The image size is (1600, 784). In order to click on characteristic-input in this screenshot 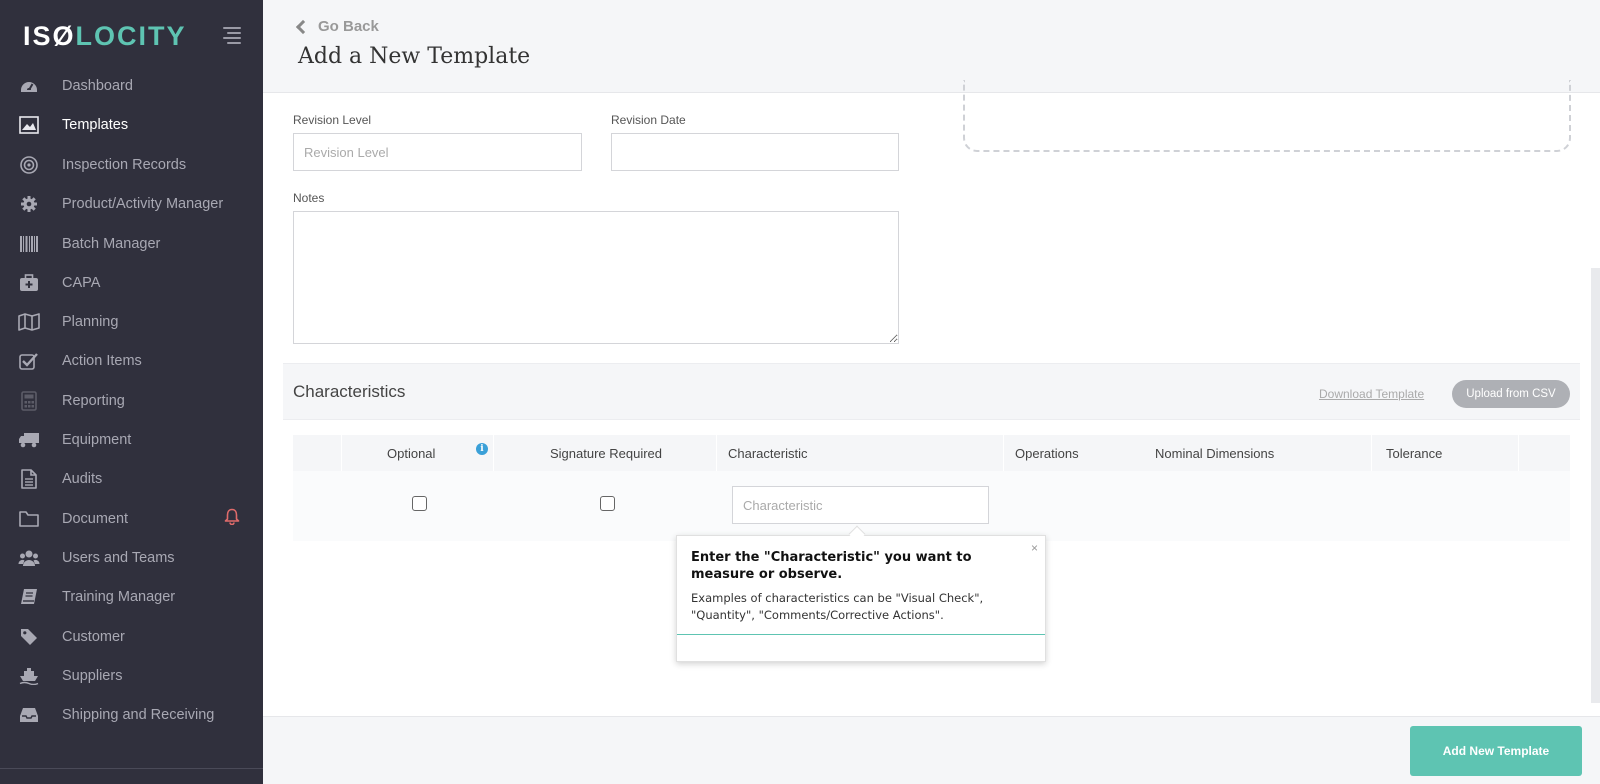, I will do `click(860, 505)`.